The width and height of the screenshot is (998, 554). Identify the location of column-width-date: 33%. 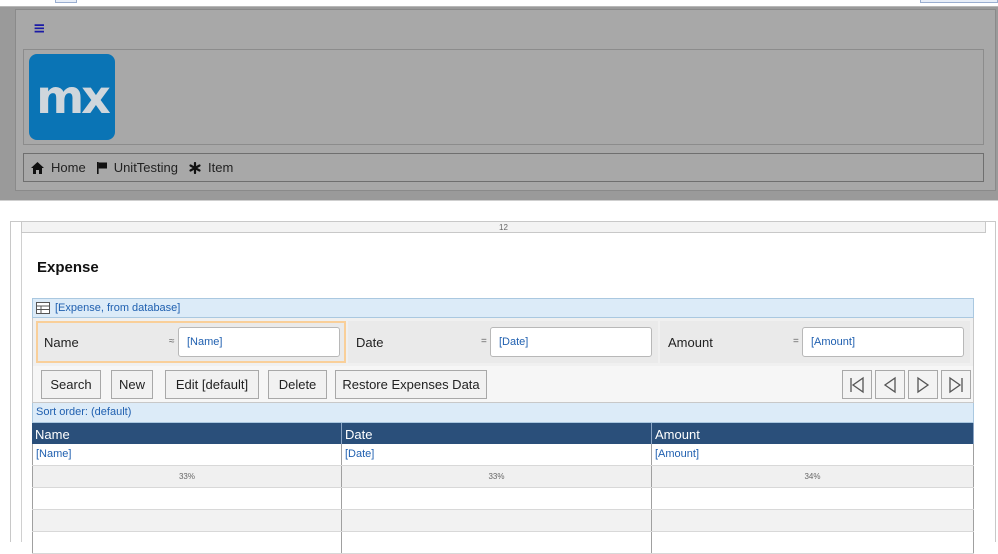
(497, 476).